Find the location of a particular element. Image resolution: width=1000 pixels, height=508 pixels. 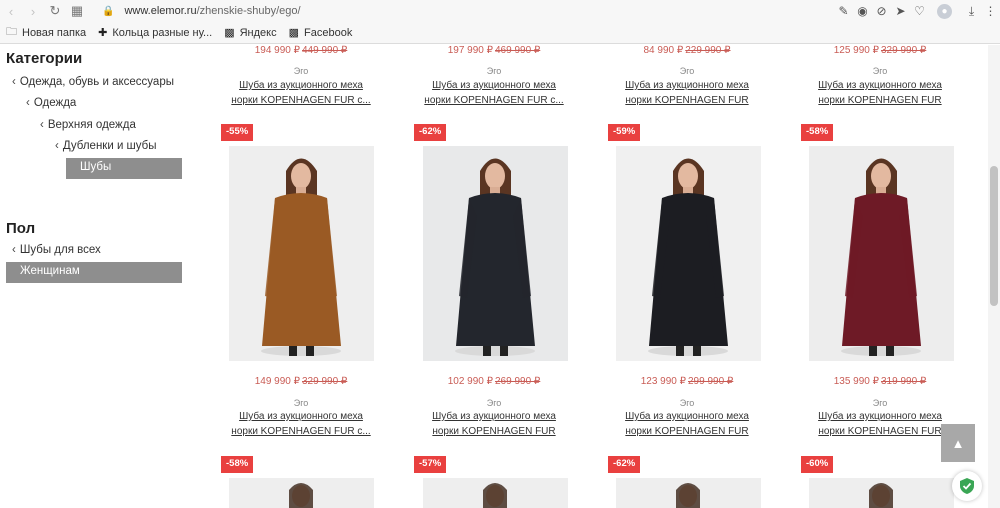

toolbar-actions: ✎ ◉ ⊘ ➤ ♡ ● ⤓ ⋮ is located at coordinates (917, 11).